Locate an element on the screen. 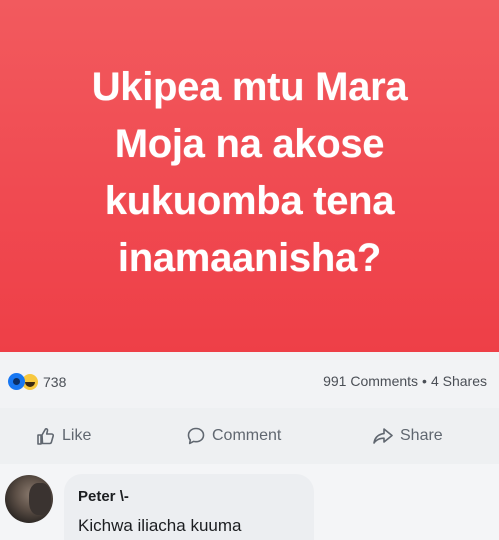  share-label: Share is located at coordinates (421, 435).